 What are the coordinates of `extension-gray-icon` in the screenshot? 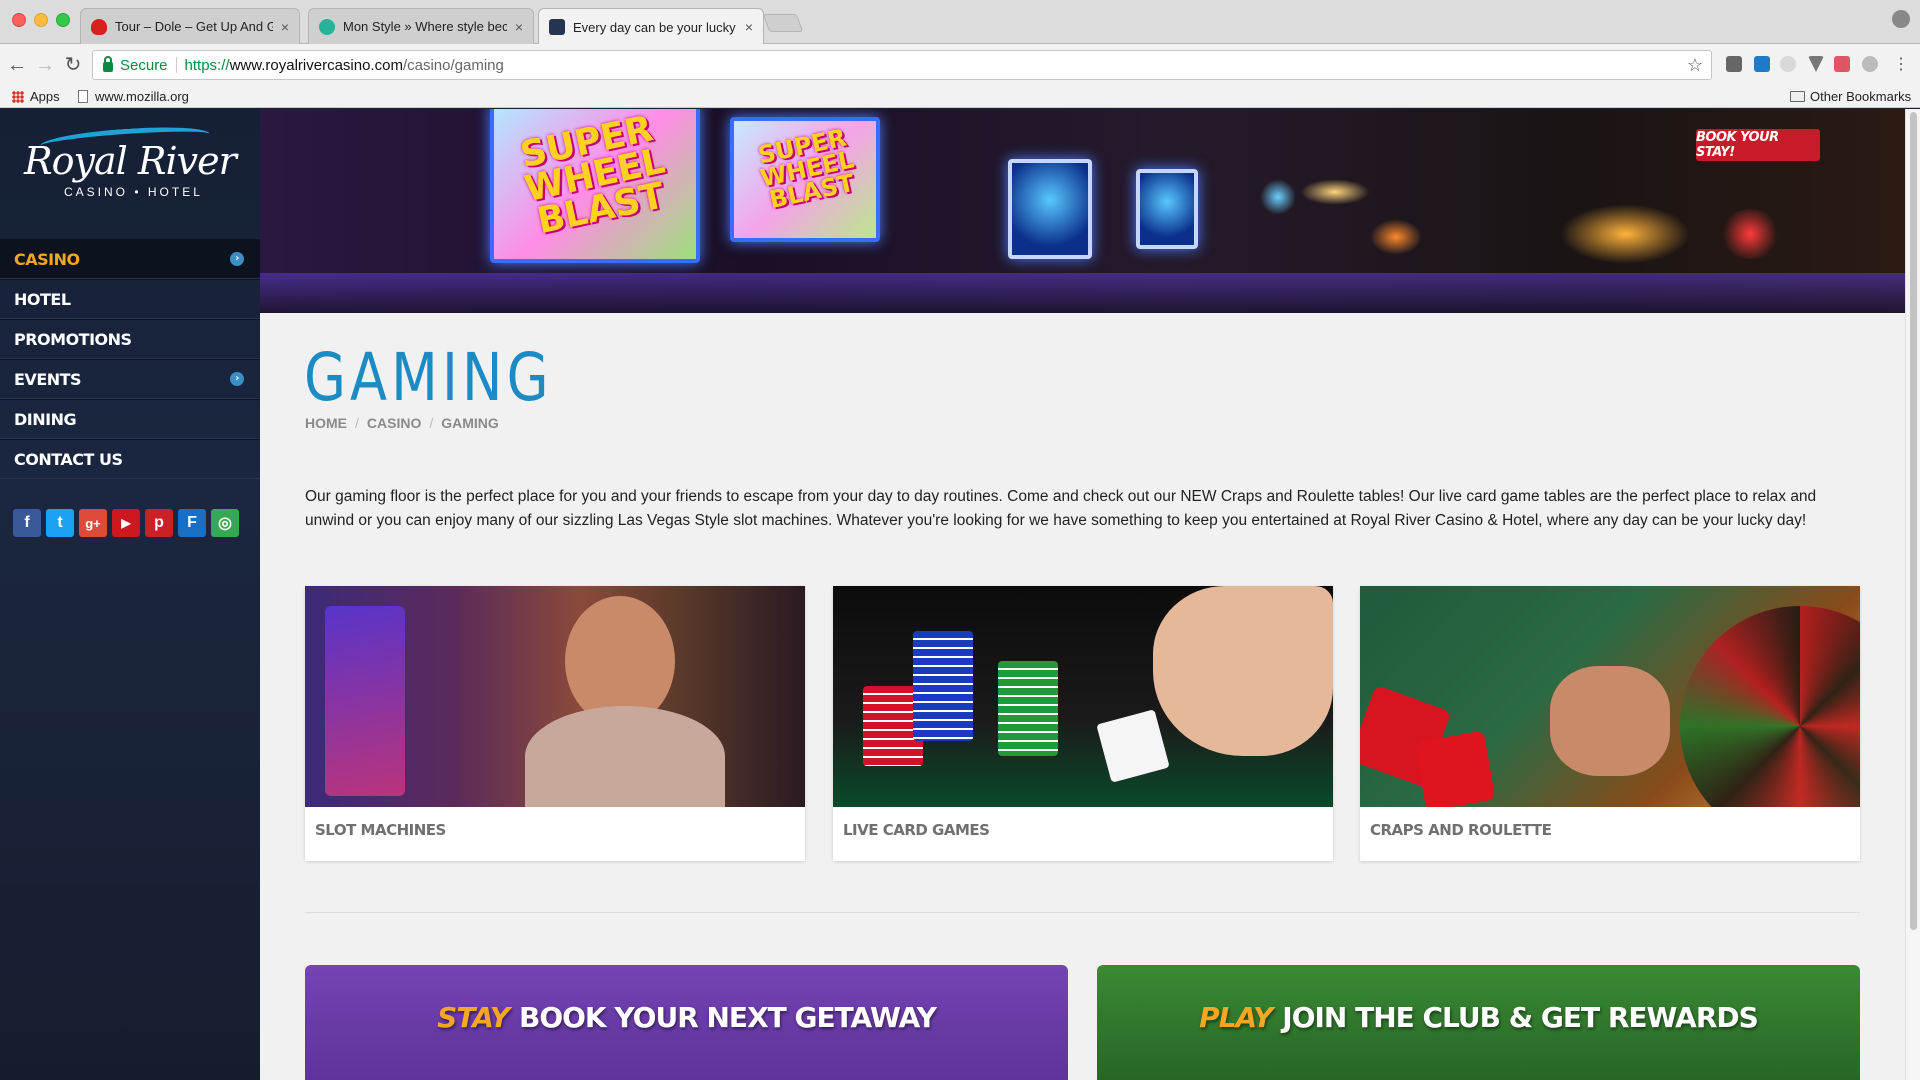 It's located at (1788, 64).